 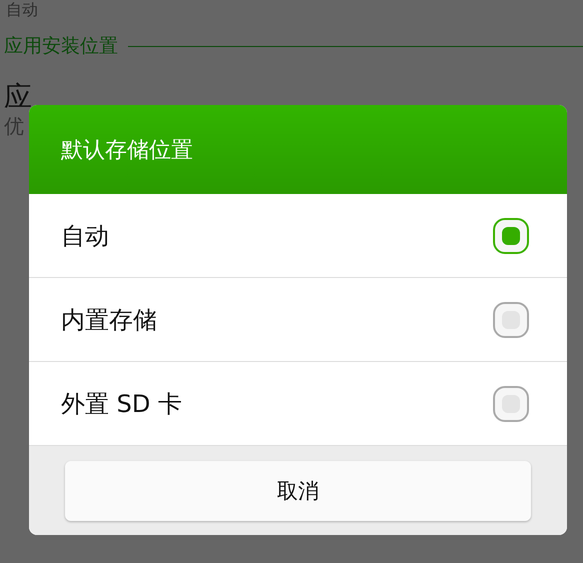 I want to click on section-header: 应用安装位置, so click(x=61, y=46).